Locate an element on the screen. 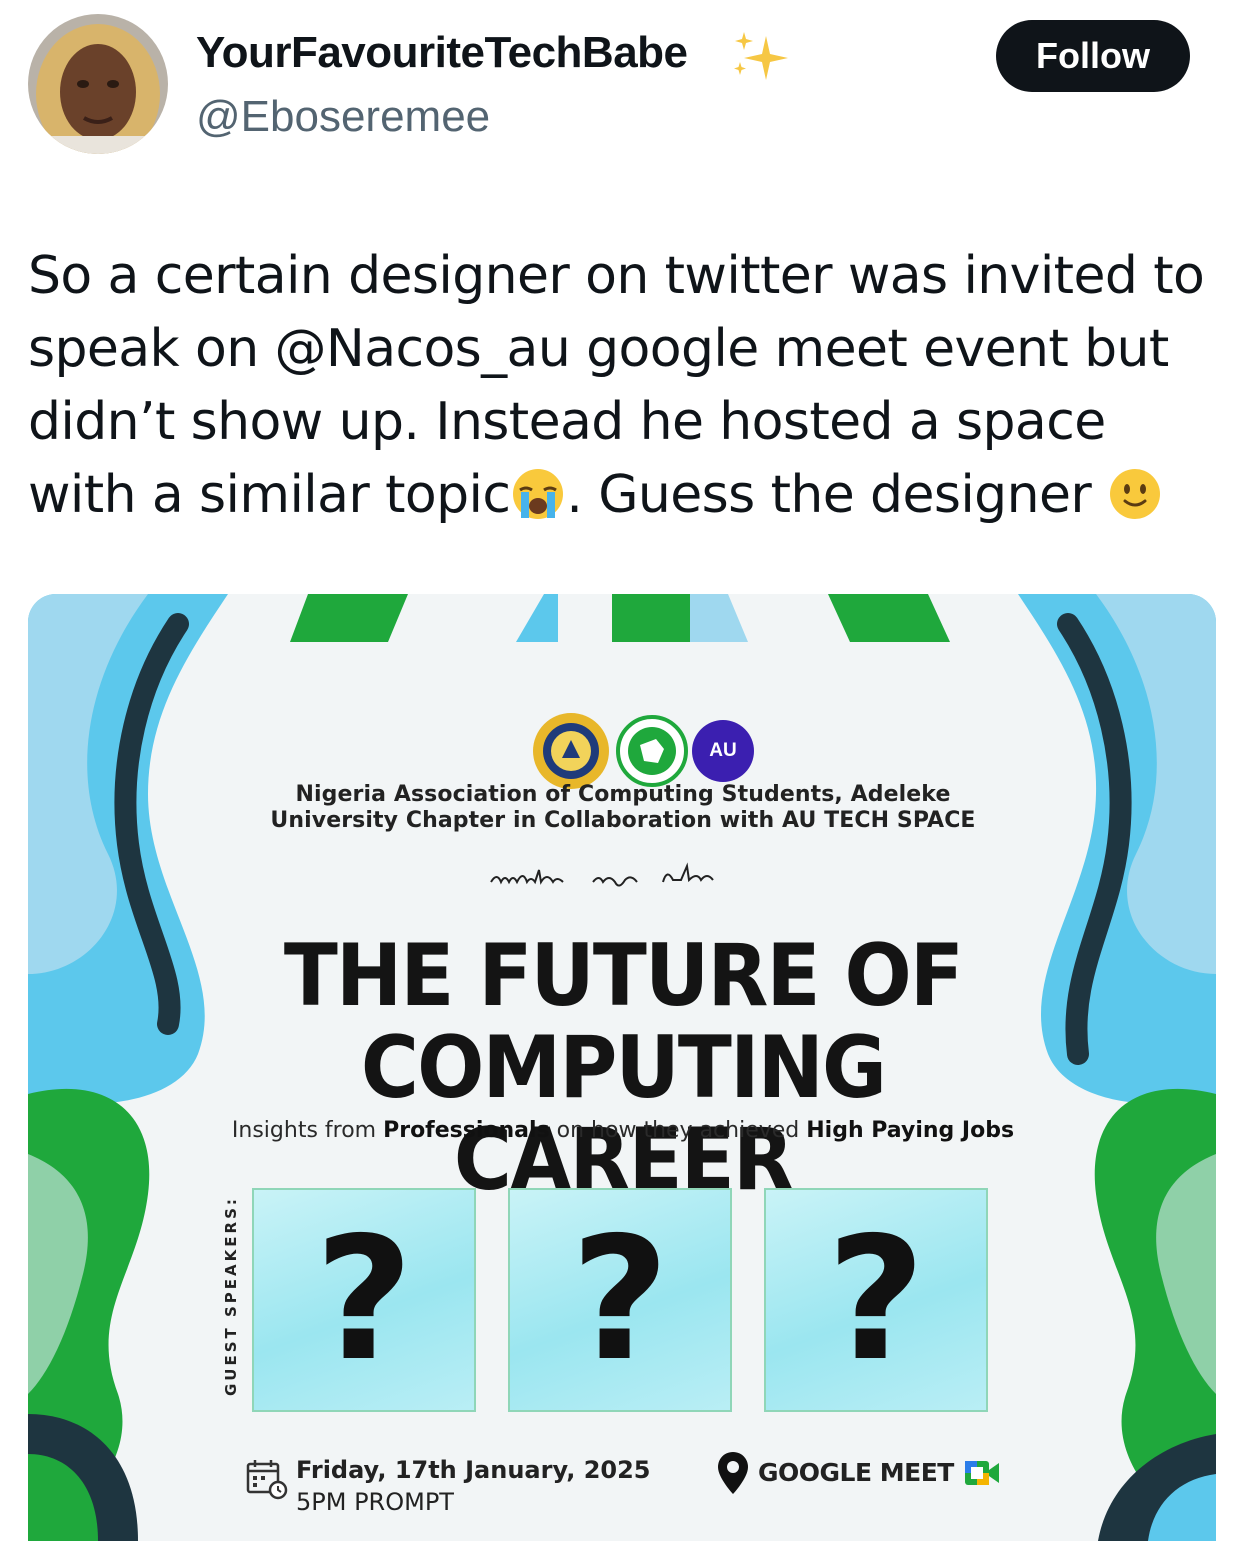  calendar-clock-icon is located at coordinates (267, 1480).